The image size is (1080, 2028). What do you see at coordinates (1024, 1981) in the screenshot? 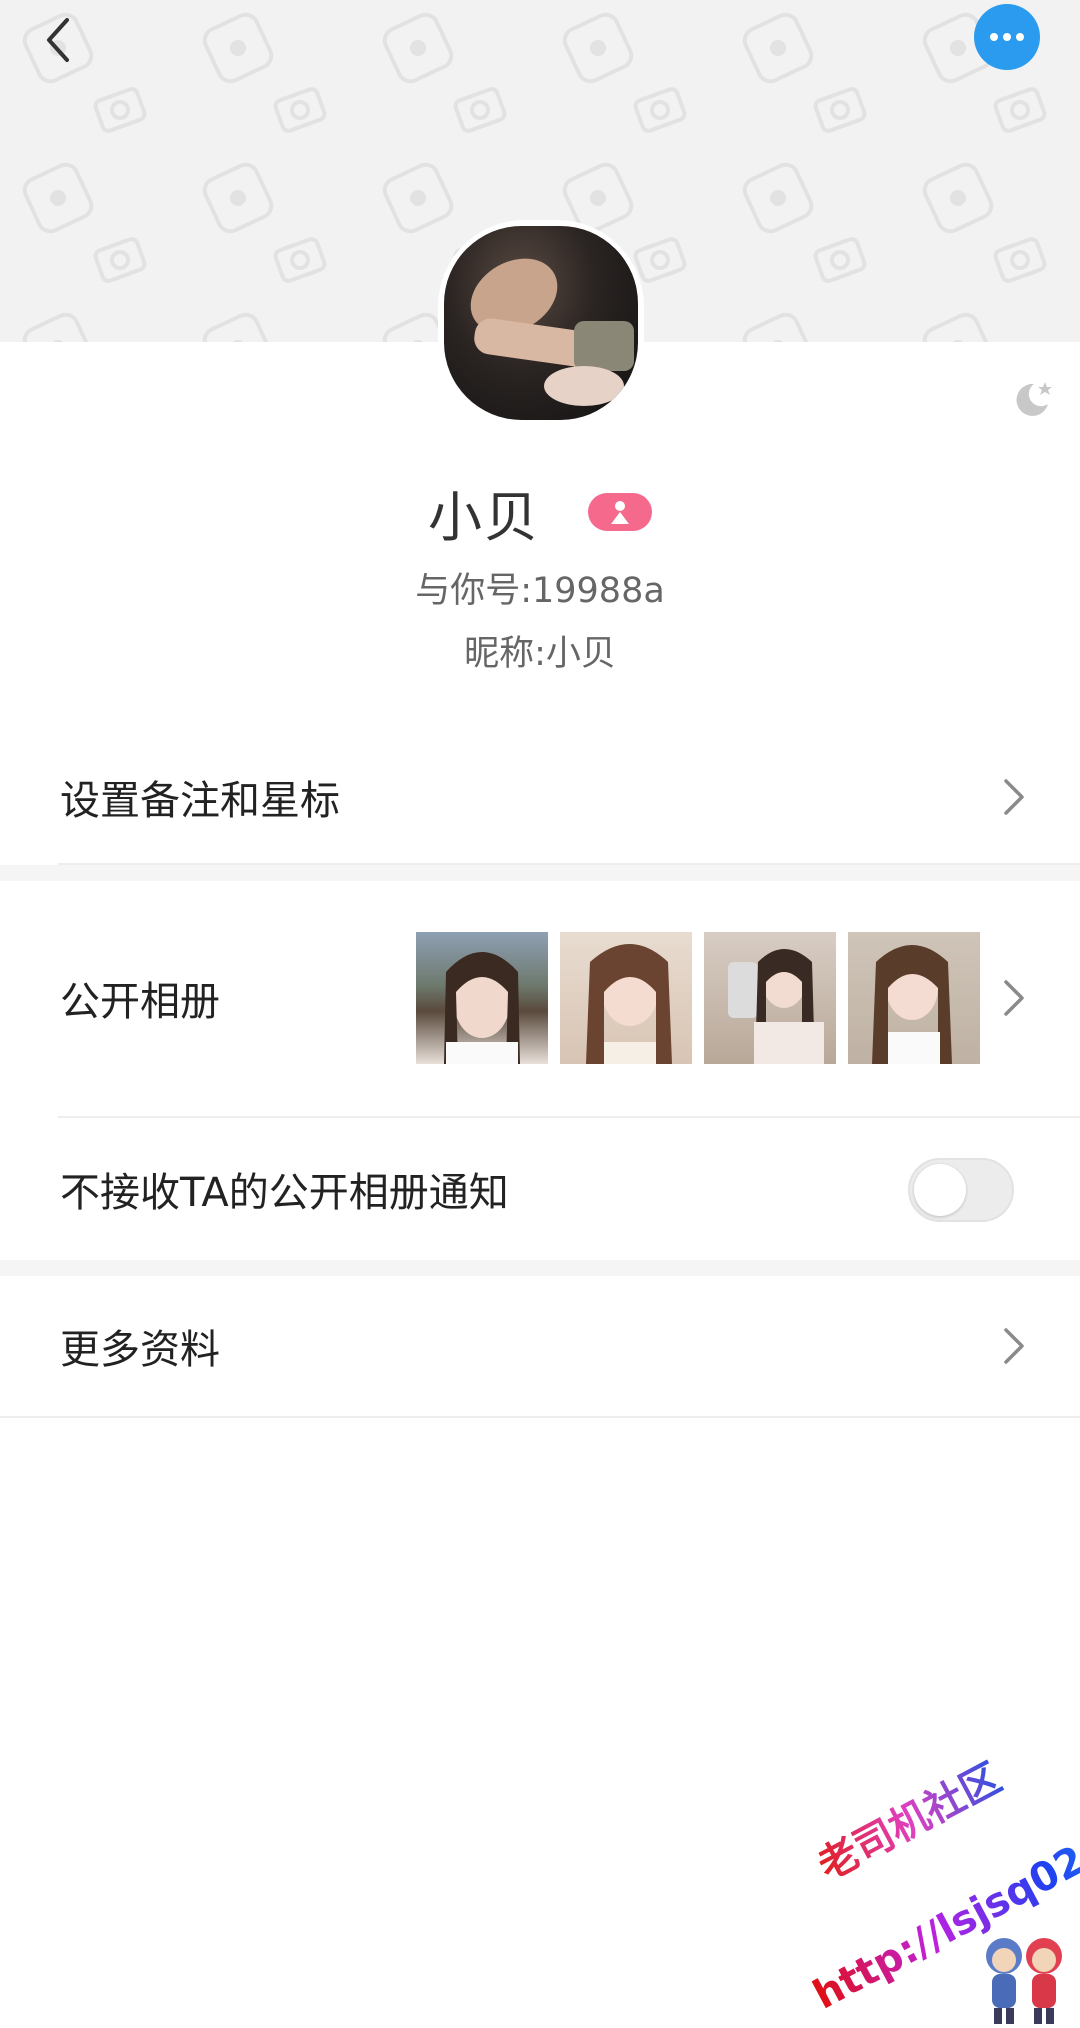
I see `watermark-mascot-icon` at bounding box center [1024, 1981].